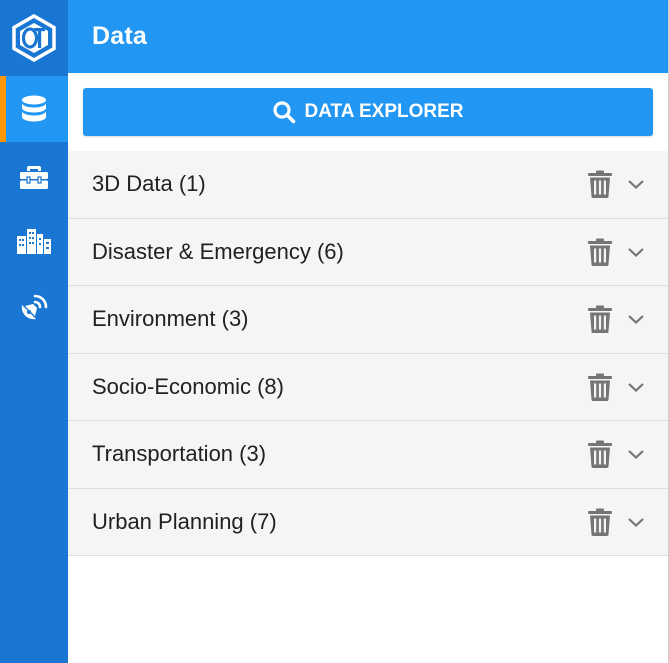 The width and height of the screenshot is (669, 663). What do you see at coordinates (119, 36) in the screenshot?
I see `page-title: Data` at bounding box center [119, 36].